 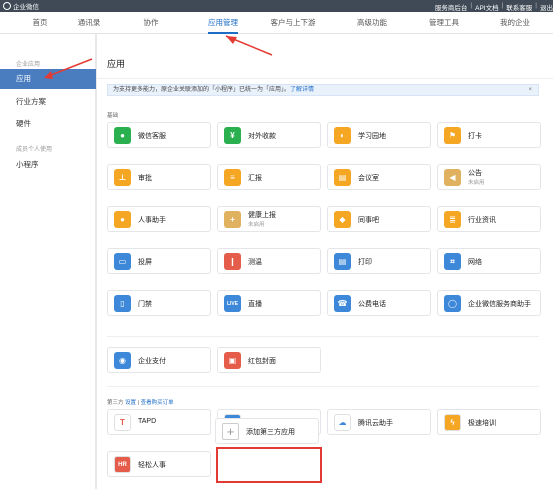 I want to click on app-card-payment: ▣ 红包封面, so click(x=269, y=360).